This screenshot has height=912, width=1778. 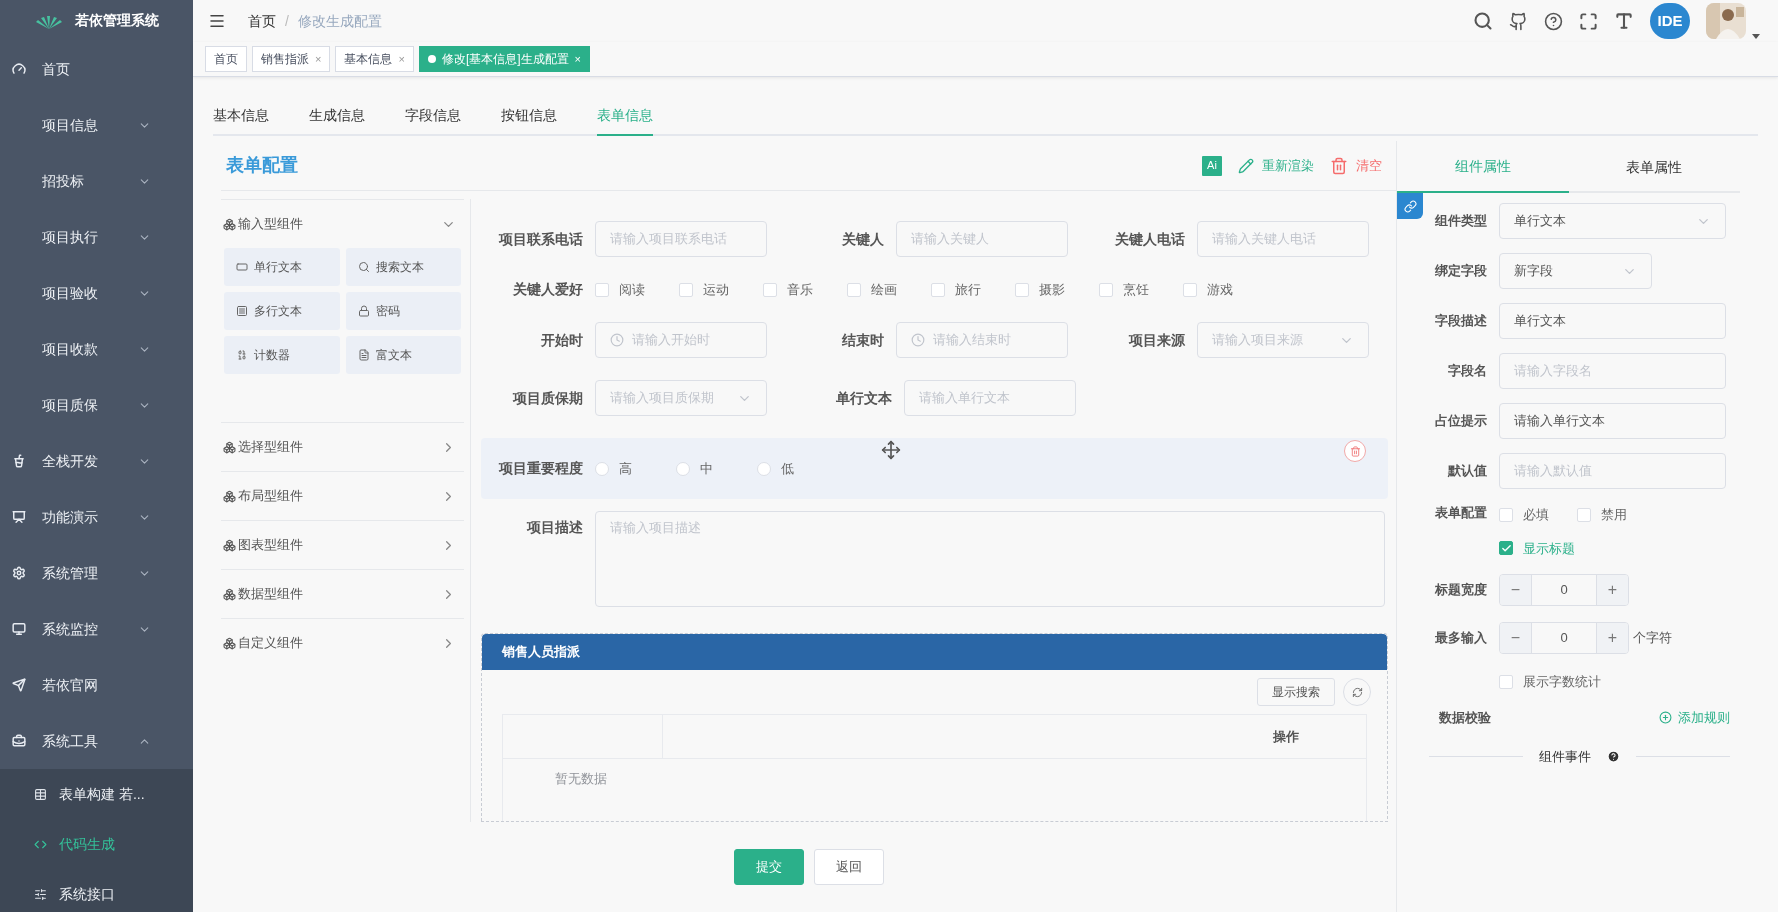 I want to click on number-value: 0, so click(x=1564, y=590).